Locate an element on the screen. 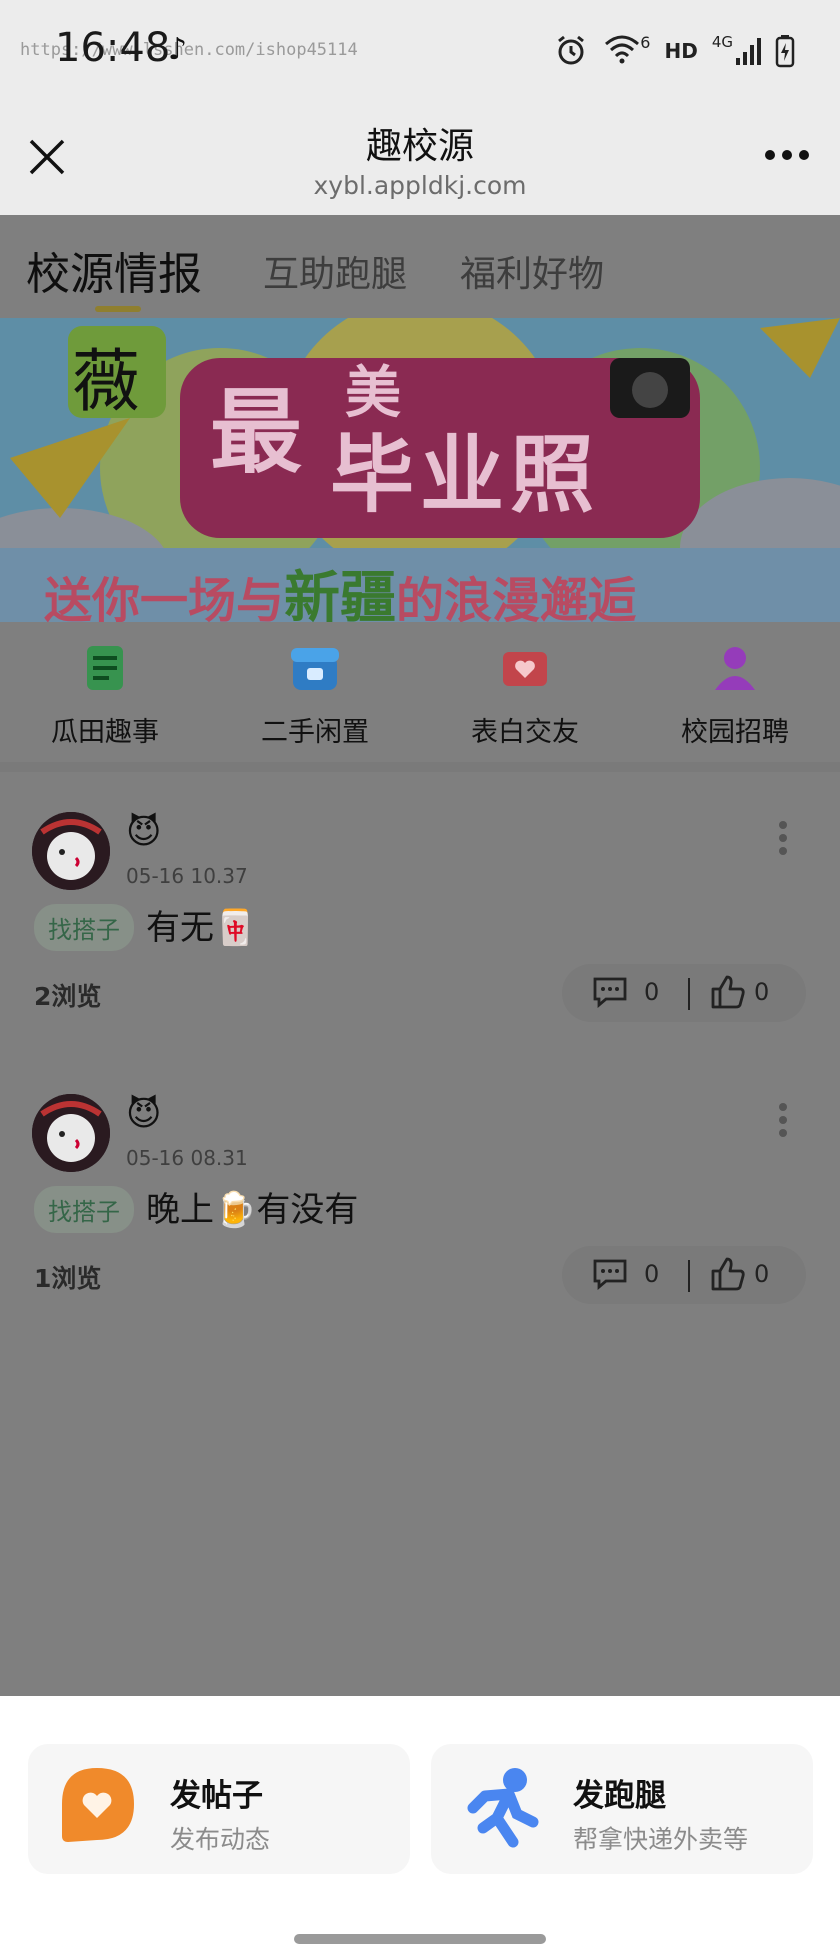 The image size is (840, 1960). banner-line2: 毕业照 is located at coordinates (465, 475).